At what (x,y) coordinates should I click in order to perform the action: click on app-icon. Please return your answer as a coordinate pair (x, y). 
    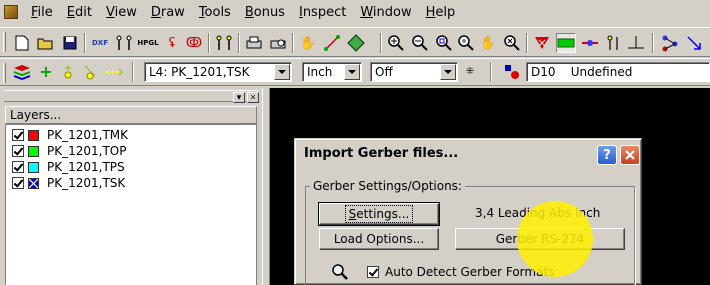
    Looking at the image, I should click on (11, 12).